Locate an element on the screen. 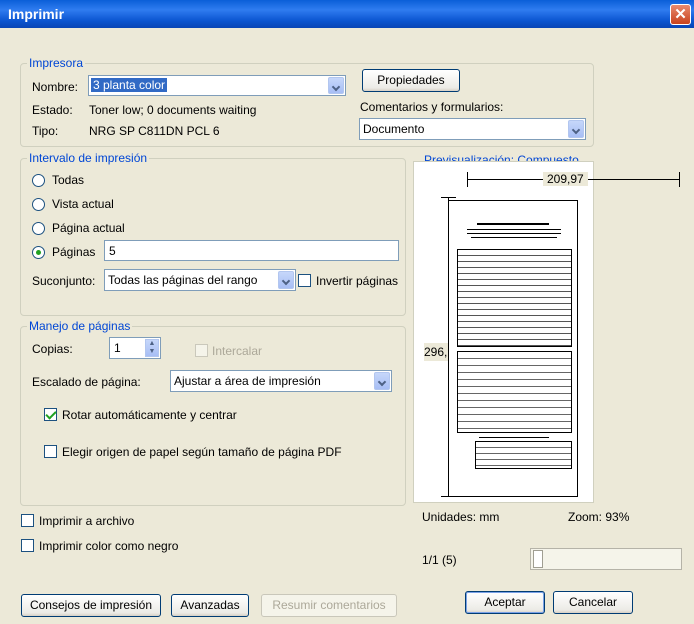 This screenshot has width=694, height=624. radio-current-view is located at coordinates (38, 204).